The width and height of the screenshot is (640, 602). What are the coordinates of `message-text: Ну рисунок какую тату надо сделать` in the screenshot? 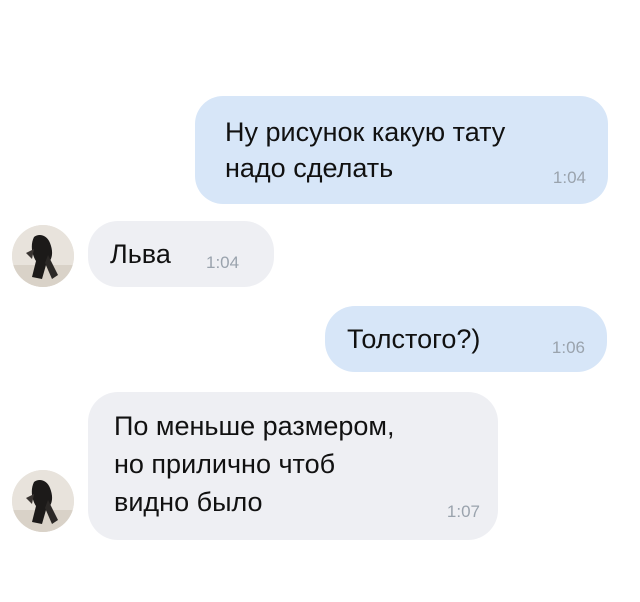 It's located at (365, 150).